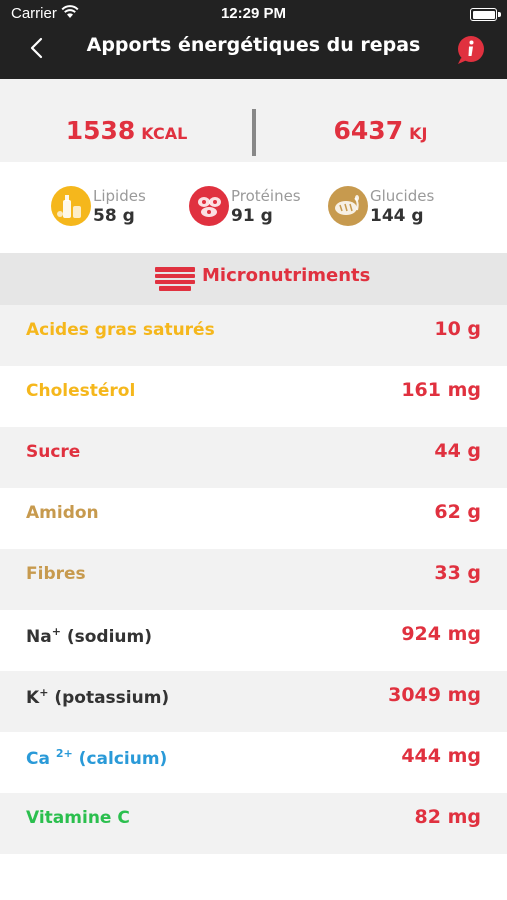 The height and width of the screenshot is (900, 507). Describe the element at coordinates (209, 206) in the screenshot. I see `meat-icon` at that location.